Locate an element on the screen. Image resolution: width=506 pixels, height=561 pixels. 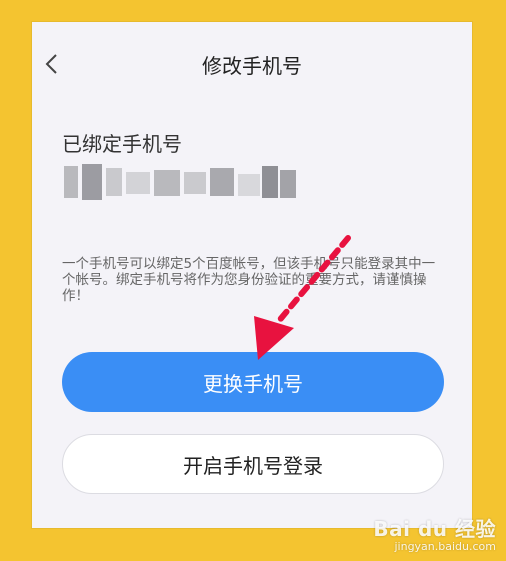
baidu-jingyan-watermark: Bai du 经验 jingyan.baidu.com is located at coordinates (434, 533).